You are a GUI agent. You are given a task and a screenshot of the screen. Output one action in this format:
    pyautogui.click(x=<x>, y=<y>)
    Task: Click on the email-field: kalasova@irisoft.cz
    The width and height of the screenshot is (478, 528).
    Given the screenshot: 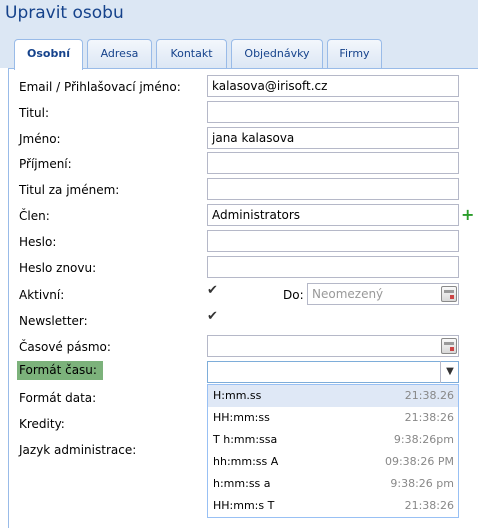 What is the action you would take?
    pyautogui.click(x=333, y=86)
    